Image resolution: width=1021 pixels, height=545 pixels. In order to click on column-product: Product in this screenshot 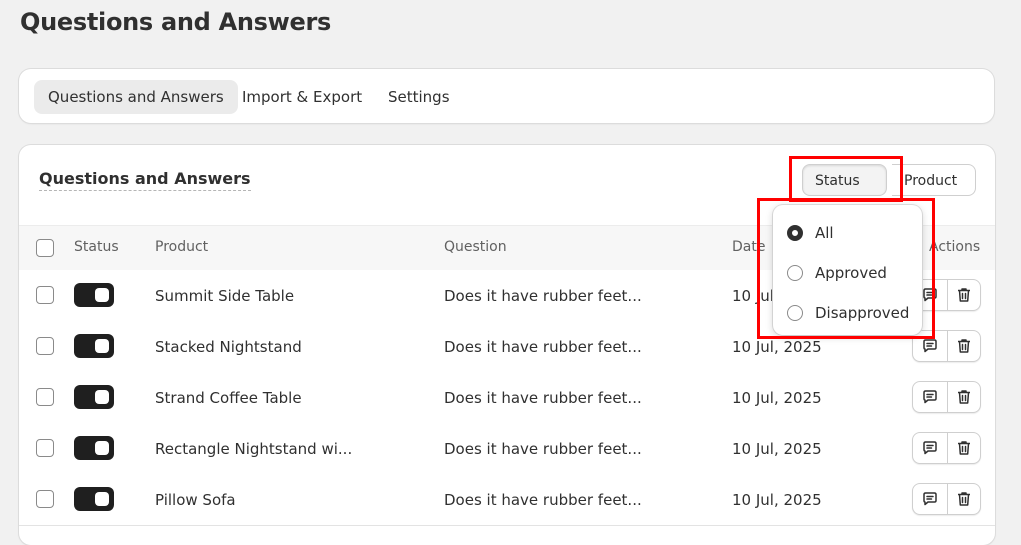, I will do `click(182, 247)`.